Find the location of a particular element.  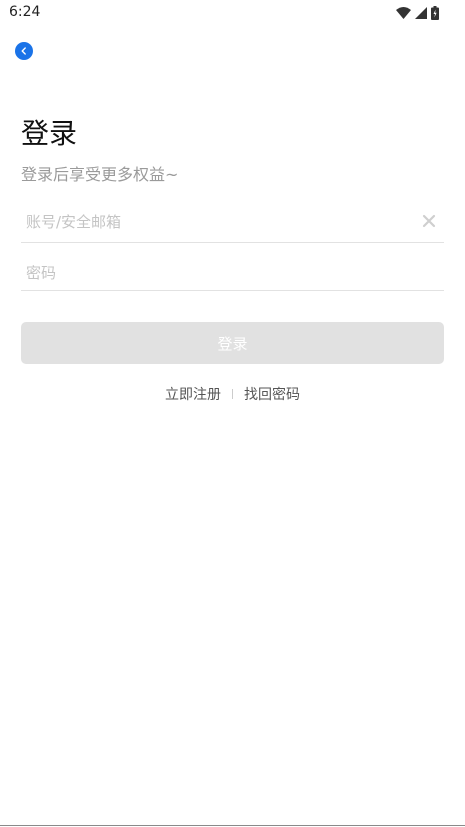

status-time: 6:24 is located at coordinates (25, 12).